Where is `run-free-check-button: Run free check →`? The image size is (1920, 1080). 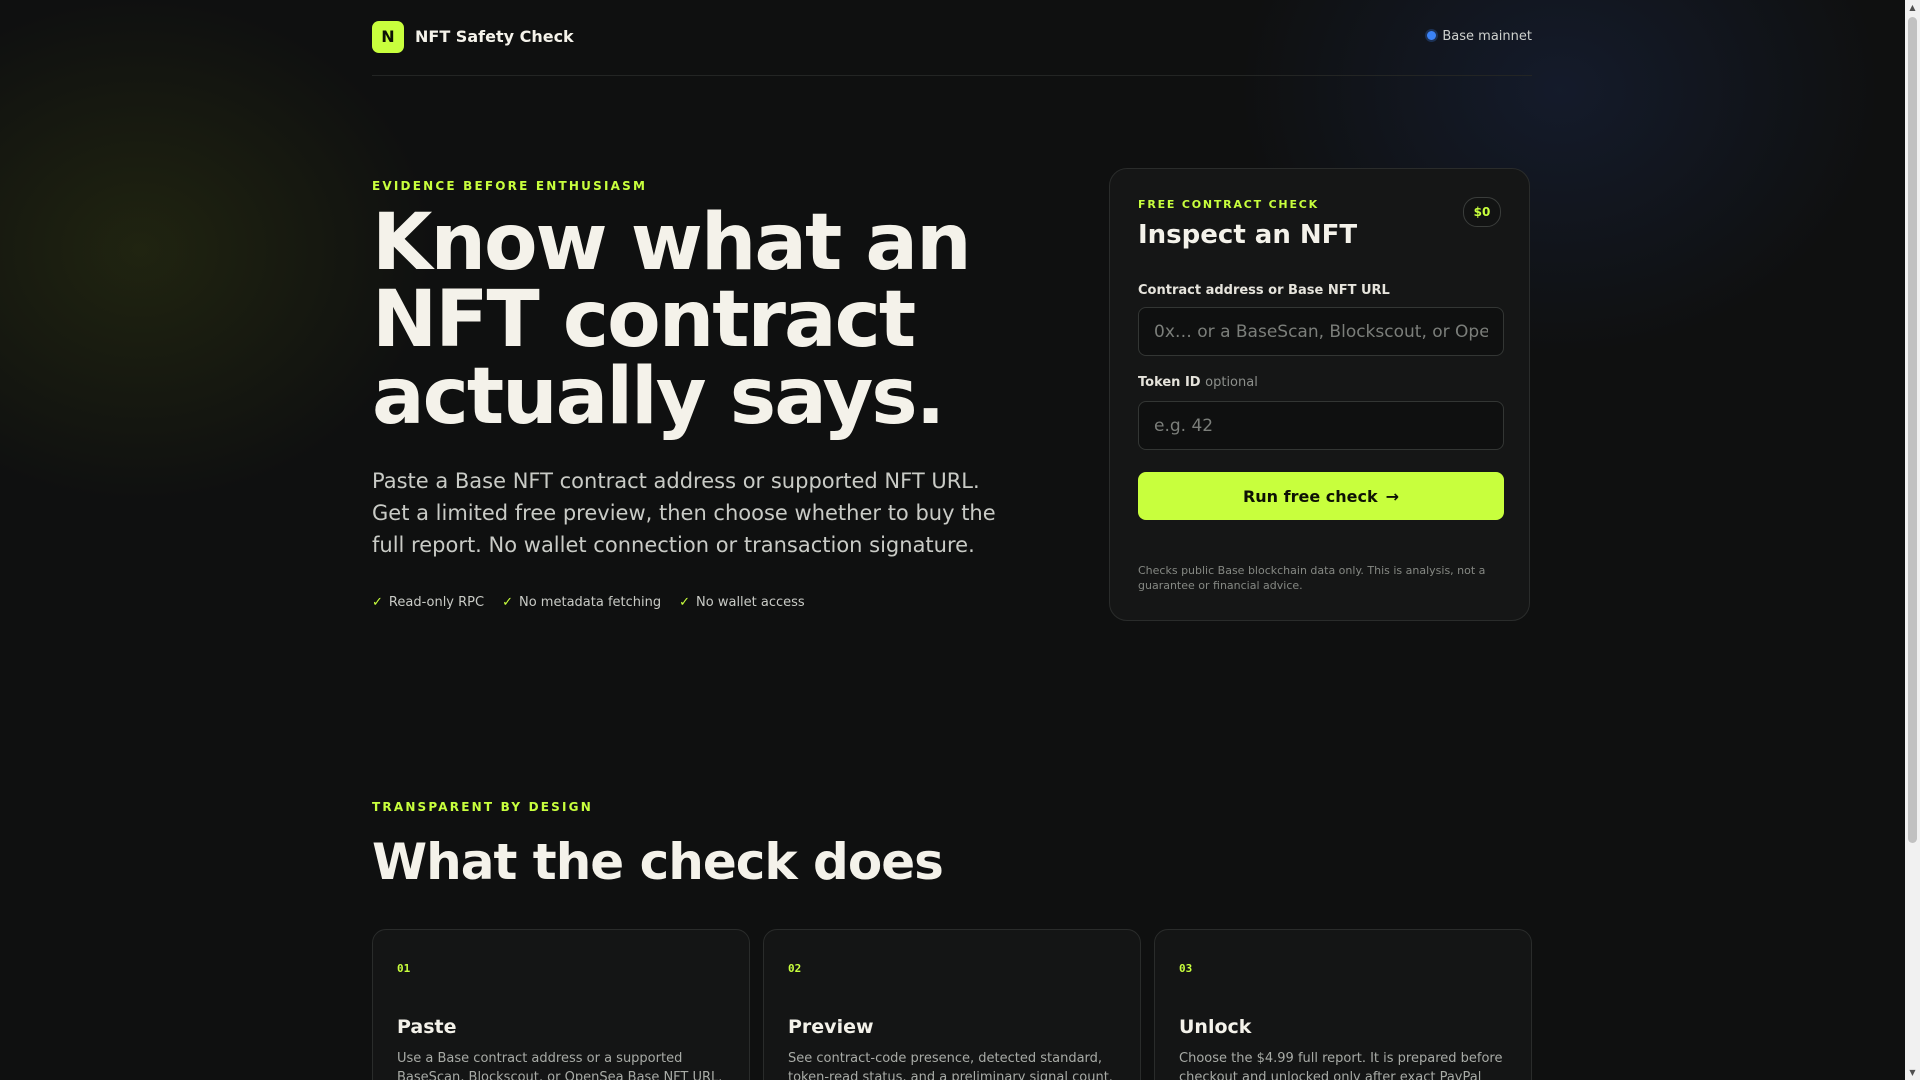 run-free-check-button: Run free check → is located at coordinates (1321, 496).